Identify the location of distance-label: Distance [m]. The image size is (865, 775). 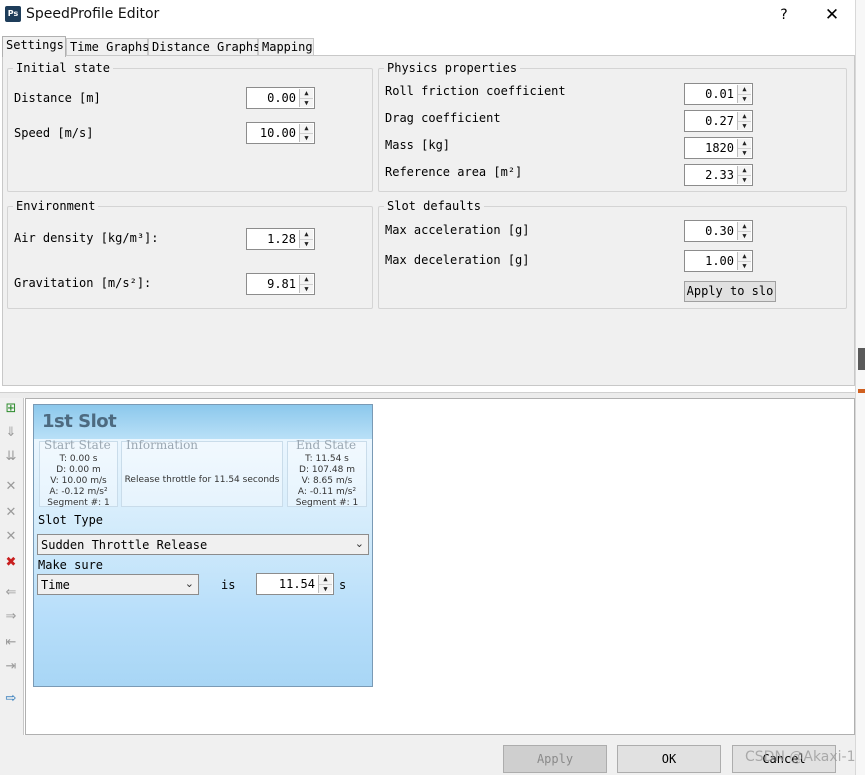
(57, 98).